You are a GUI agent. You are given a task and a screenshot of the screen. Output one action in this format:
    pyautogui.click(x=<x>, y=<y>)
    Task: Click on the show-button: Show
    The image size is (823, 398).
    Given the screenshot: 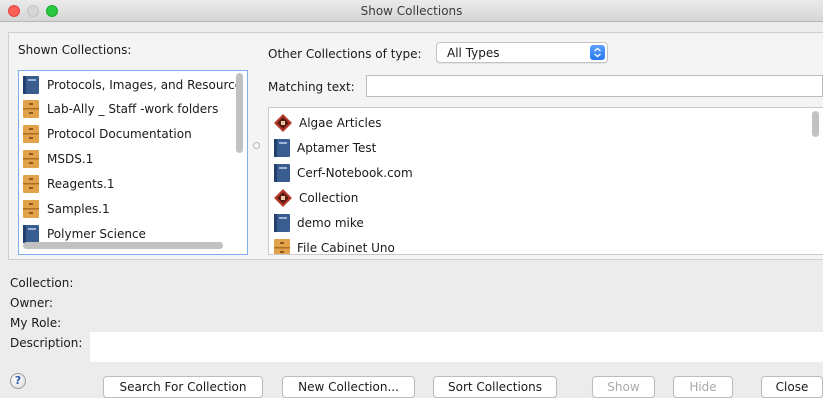 What is the action you would take?
    pyautogui.click(x=623, y=387)
    